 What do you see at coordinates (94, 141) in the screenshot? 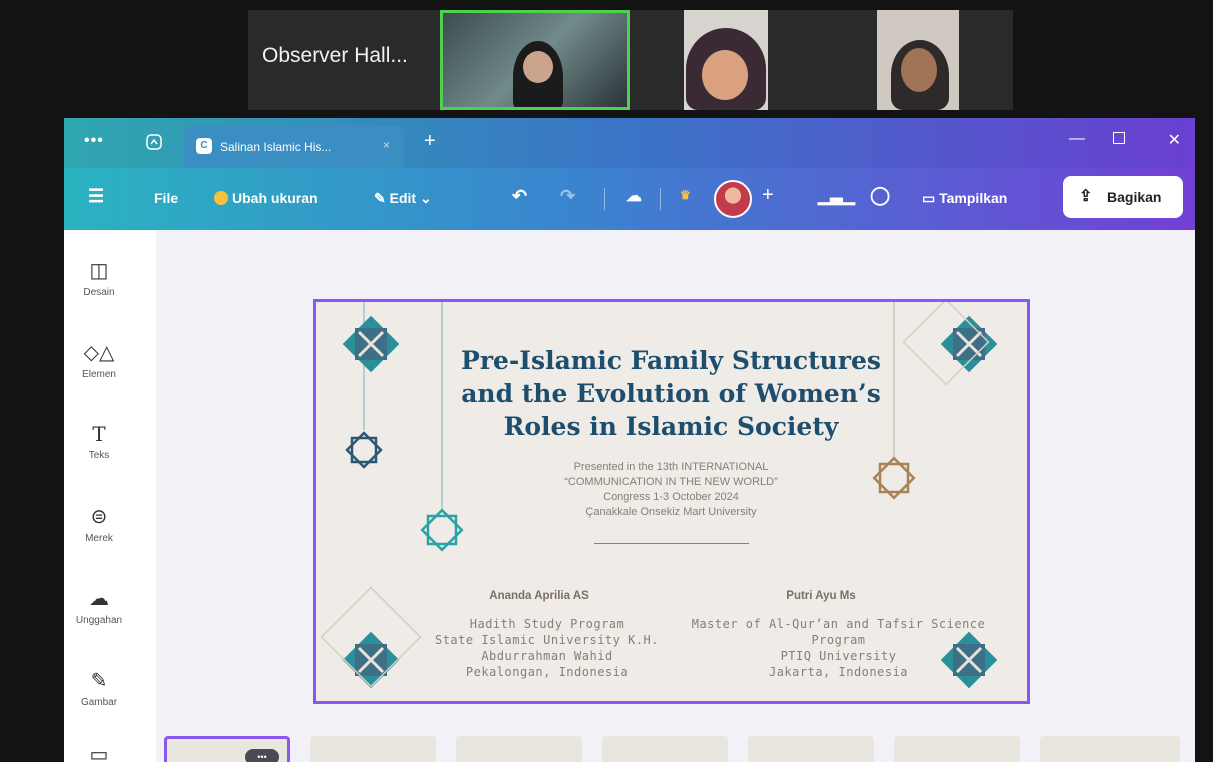
I see `more-menu-icon: •••` at bounding box center [94, 141].